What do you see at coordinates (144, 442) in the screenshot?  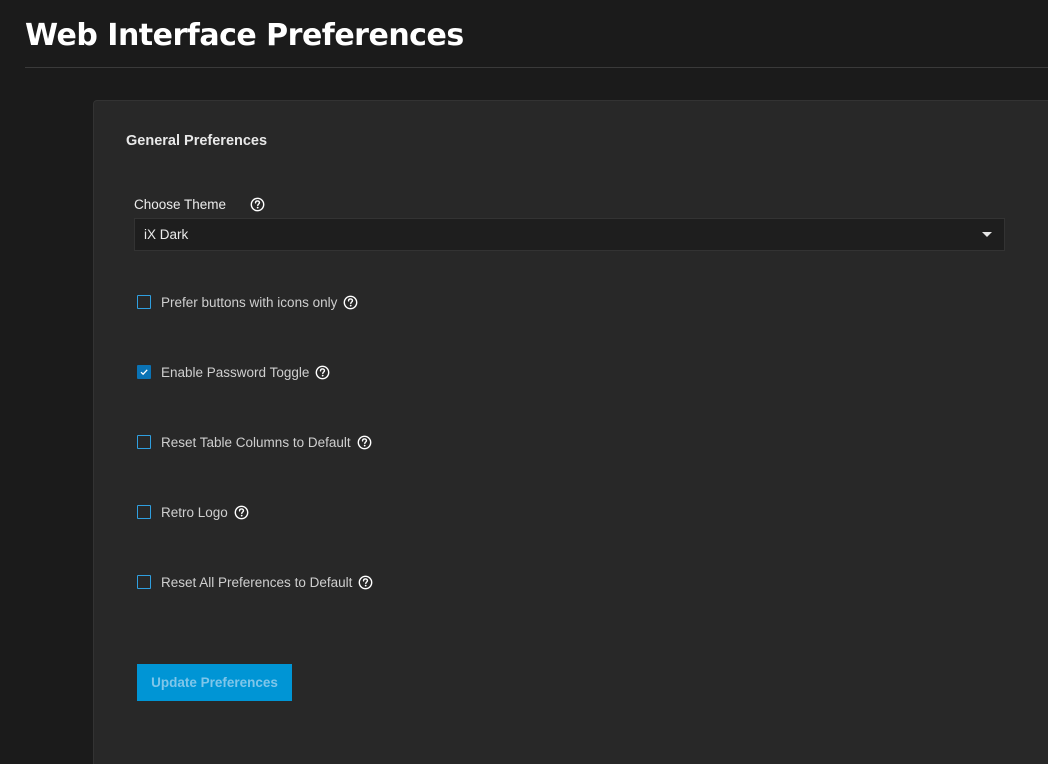 I see `reset-columns-checkbox` at bounding box center [144, 442].